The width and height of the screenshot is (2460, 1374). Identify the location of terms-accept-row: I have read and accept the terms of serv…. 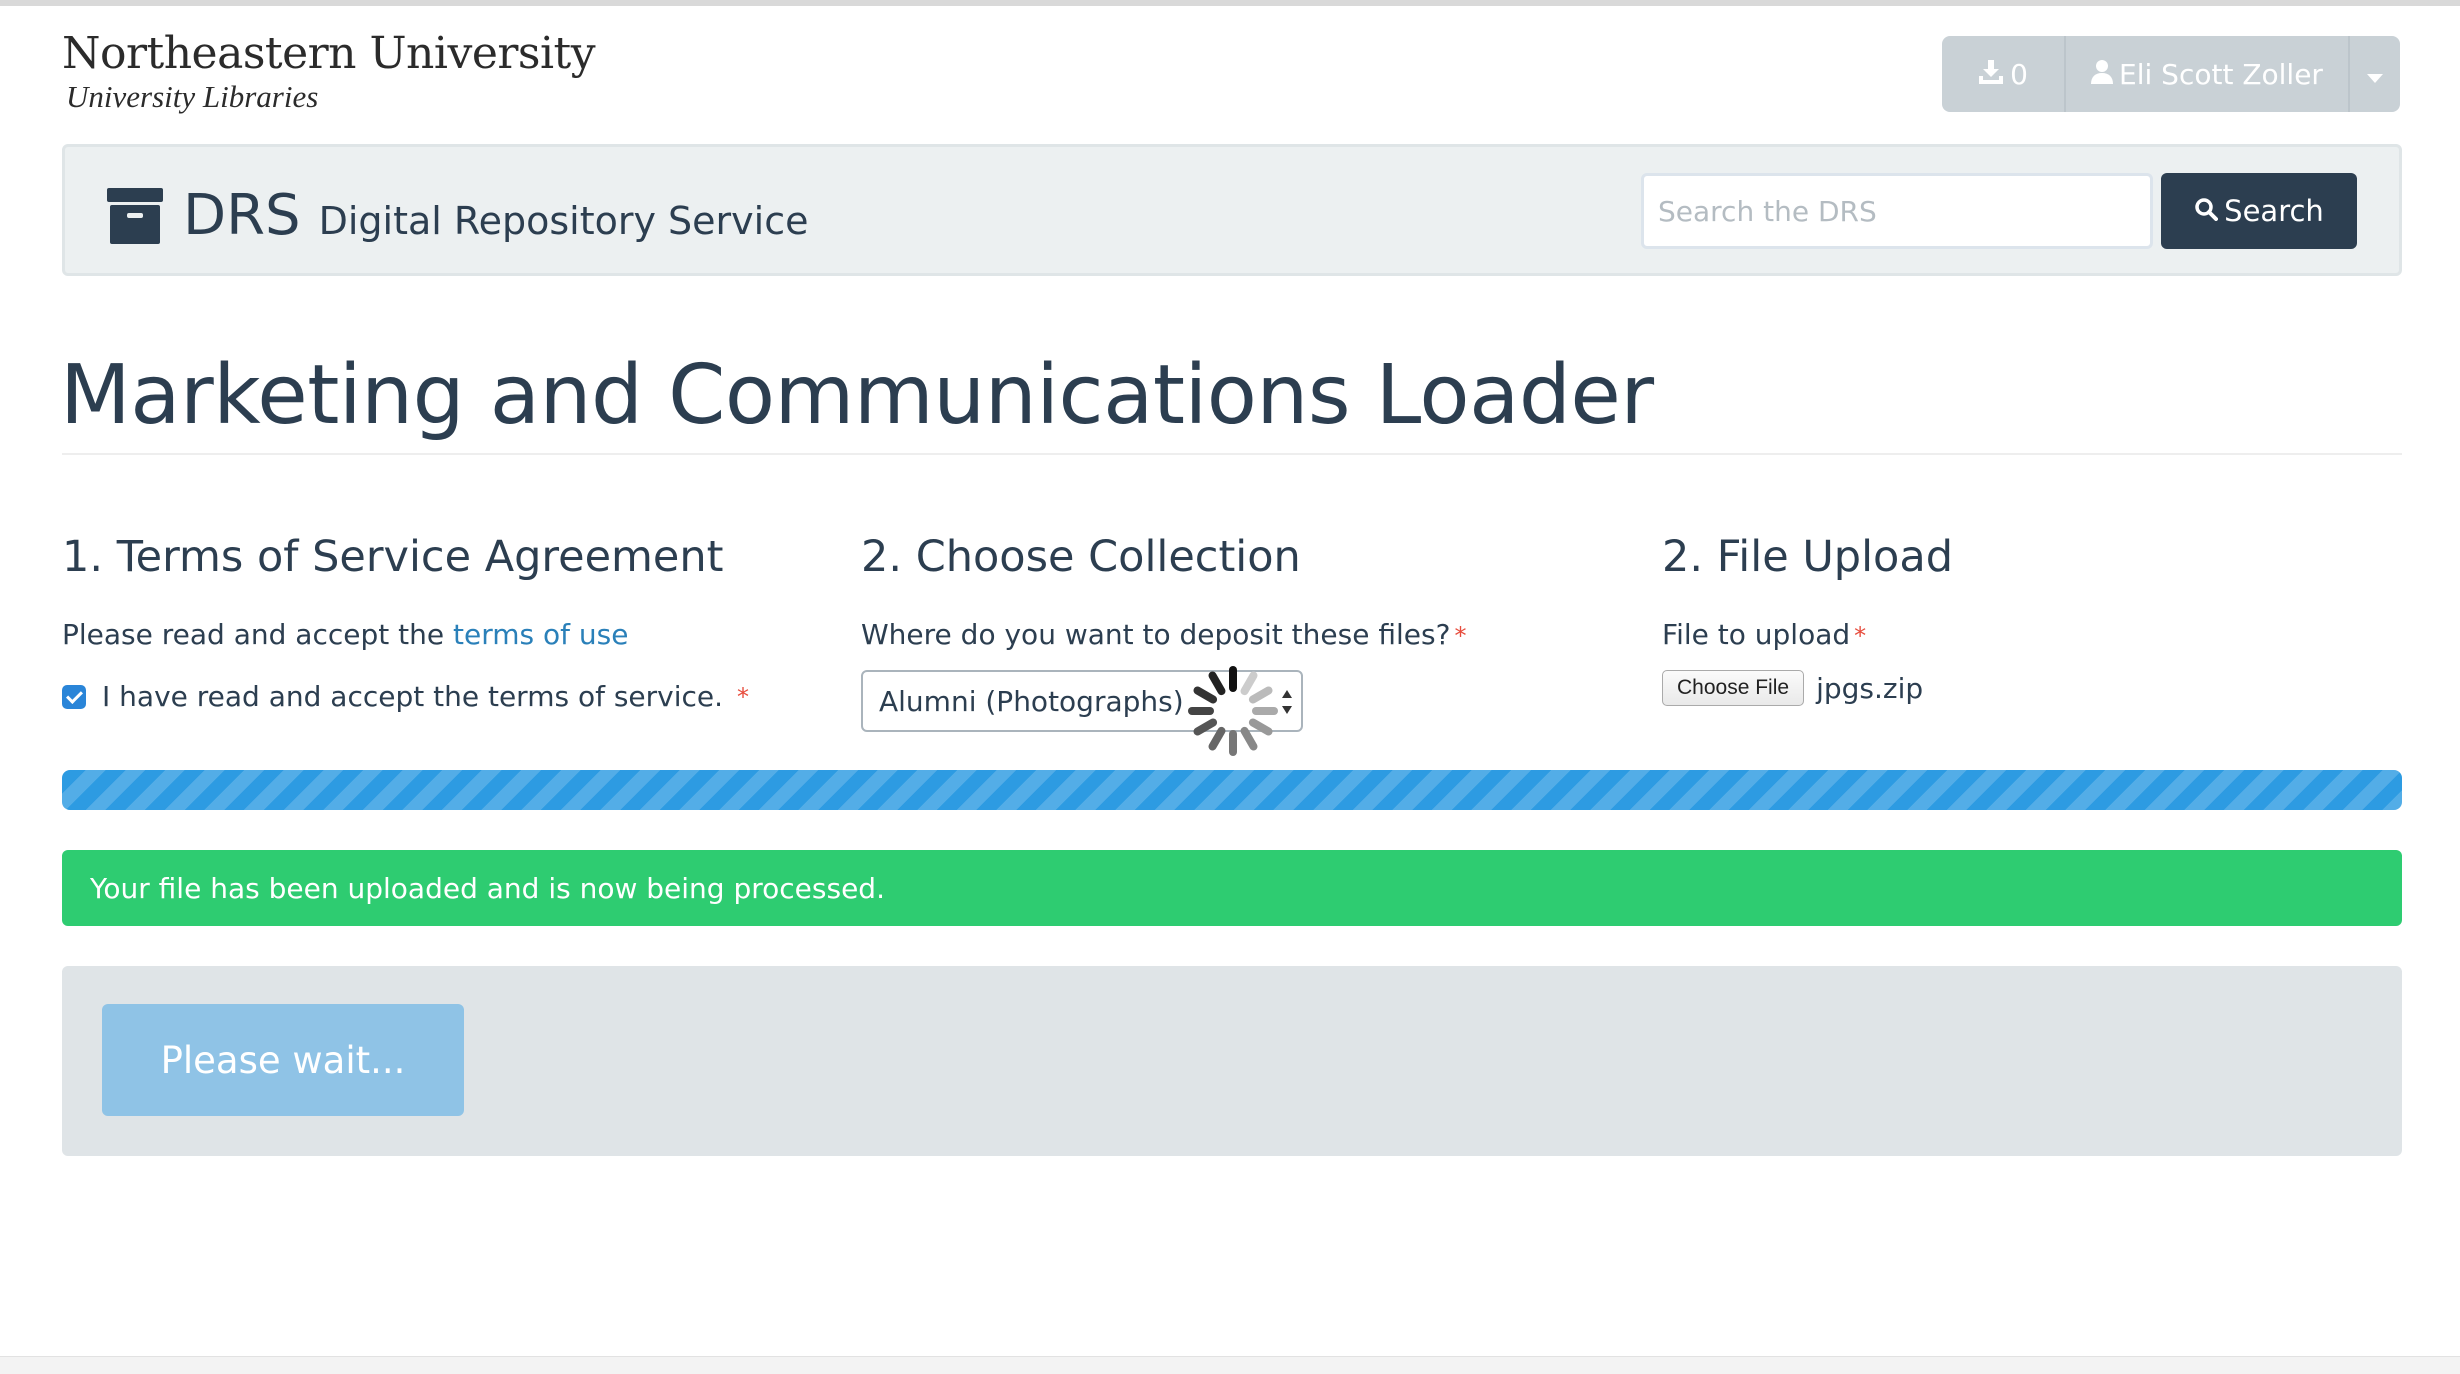
(405, 696).